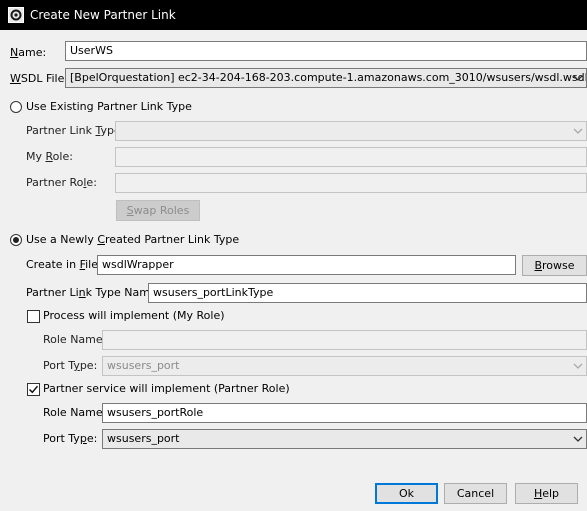 This screenshot has height=511, width=587. Describe the element at coordinates (351, 183) in the screenshot. I see `partner-role-field` at that location.